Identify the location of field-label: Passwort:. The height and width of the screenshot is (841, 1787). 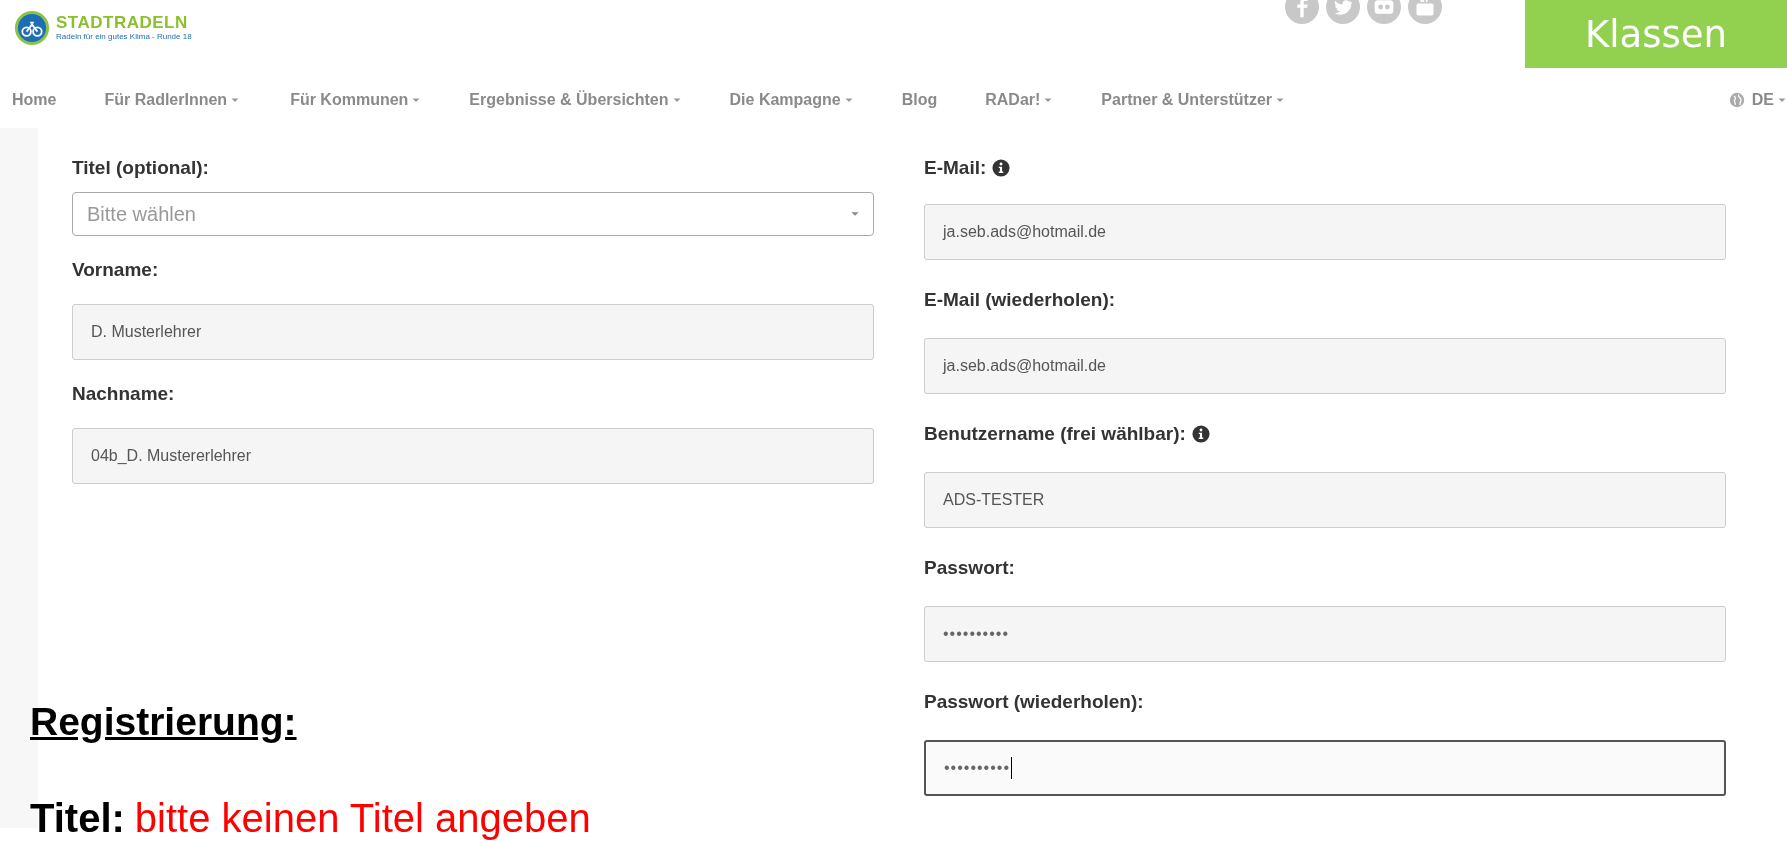
(969, 568).